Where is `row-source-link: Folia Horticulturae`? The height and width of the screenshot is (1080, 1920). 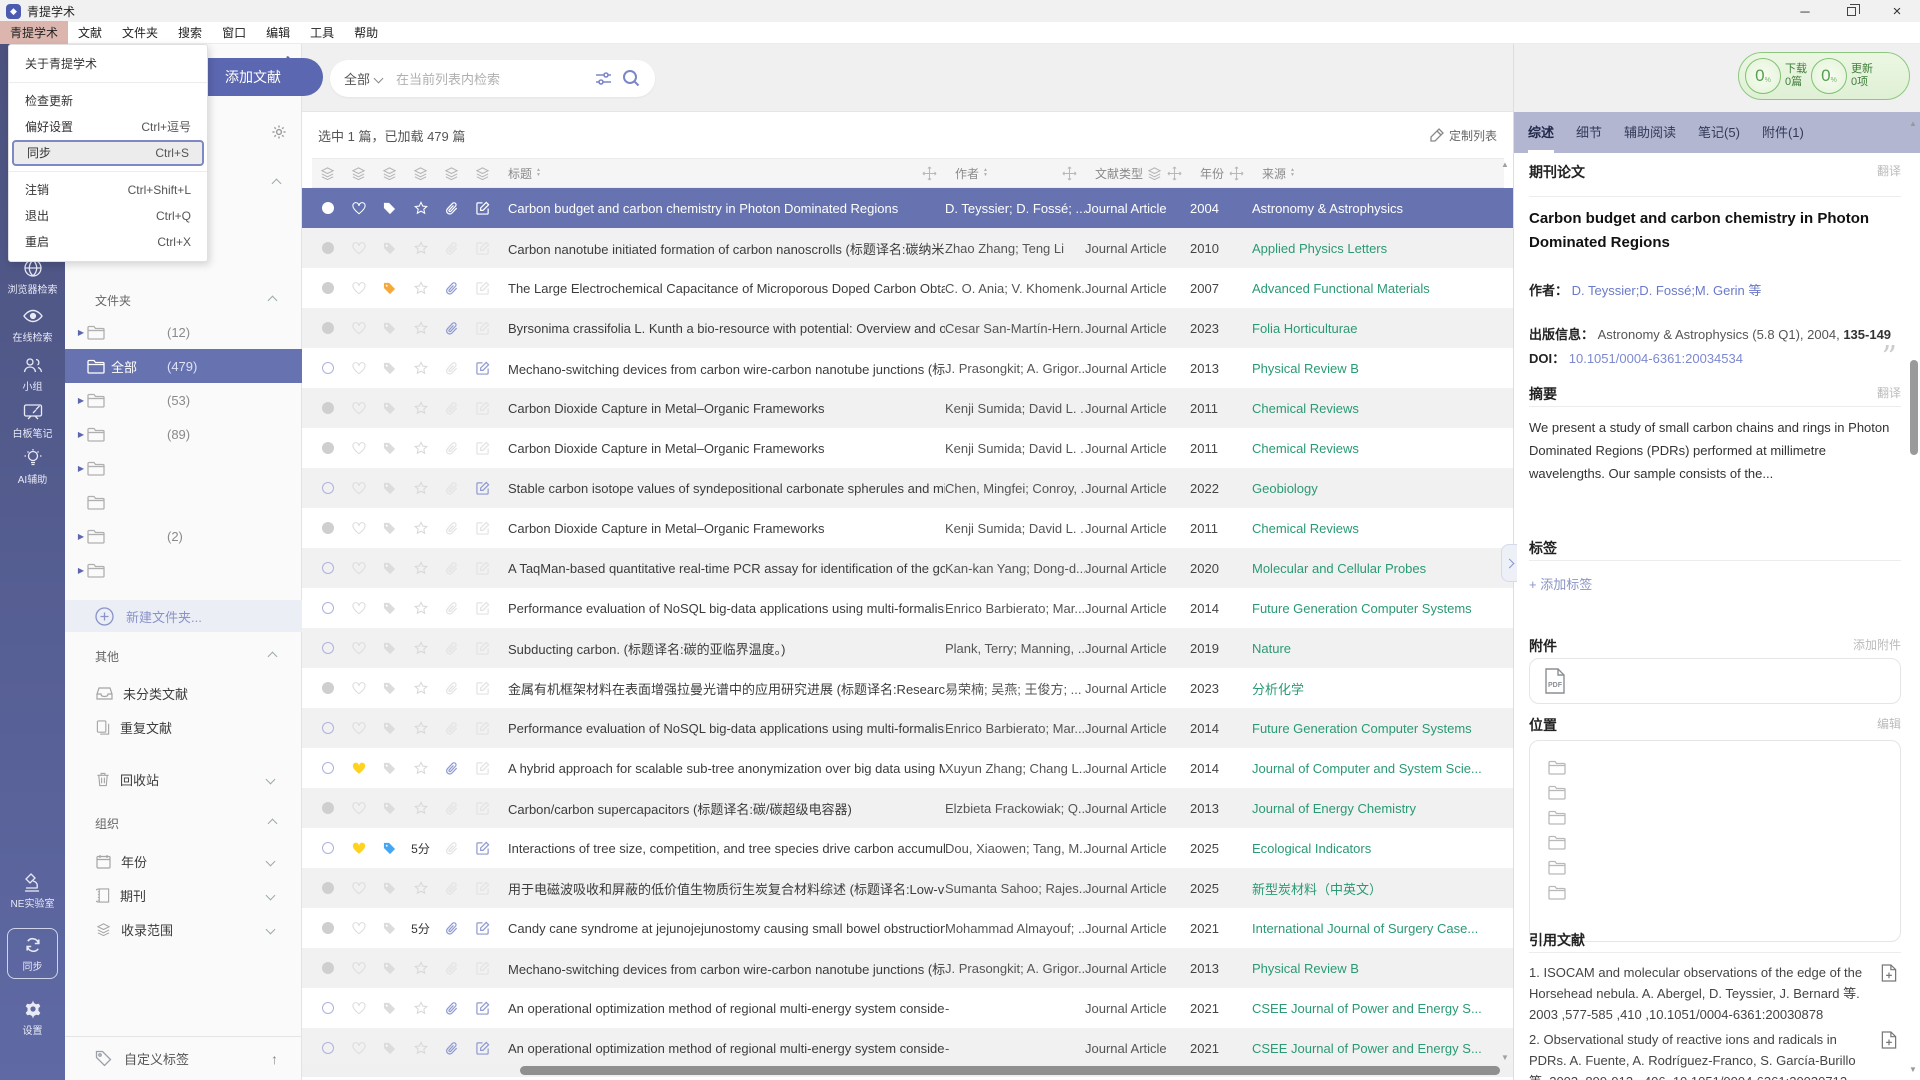
row-source-link: Folia Horticulturae is located at coordinates (1377, 328).